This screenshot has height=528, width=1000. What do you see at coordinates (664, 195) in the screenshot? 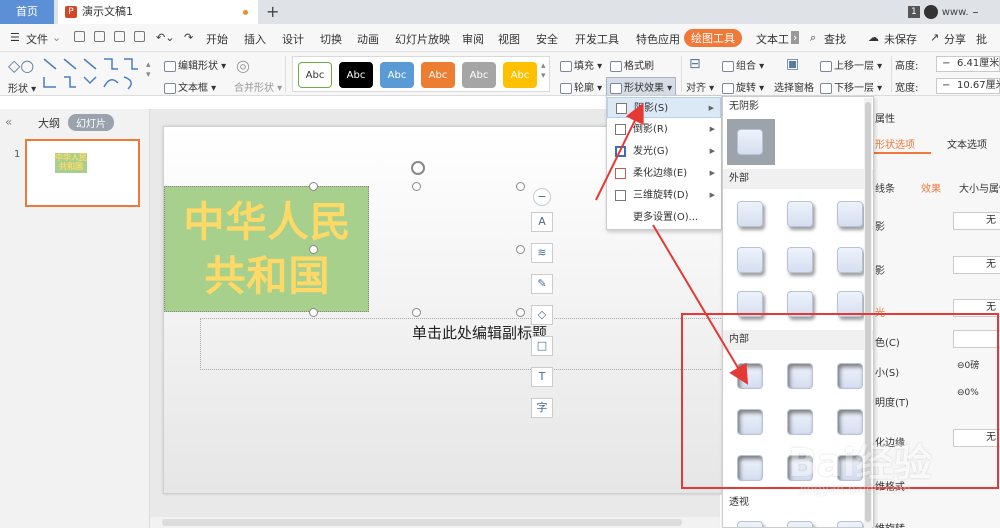
I see `menu-item-3d-rotation: 三维旋转(D) ▶` at bounding box center [664, 195].